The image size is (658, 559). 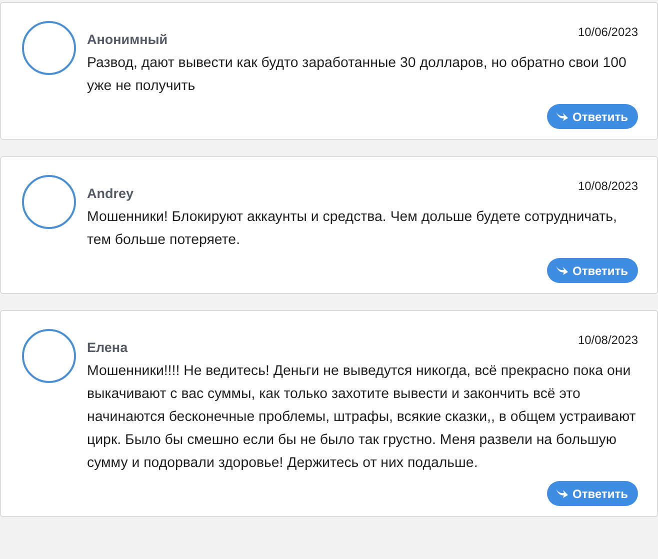 What do you see at coordinates (608, 32) in the screenshot?
I see `review-date: 10/06/2023` at bounding box center [608, 32].